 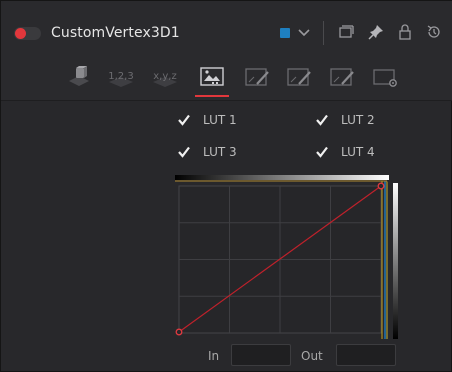 I want to click on lut-4-checkbox: LUT 4, so click(x=360, y=153).